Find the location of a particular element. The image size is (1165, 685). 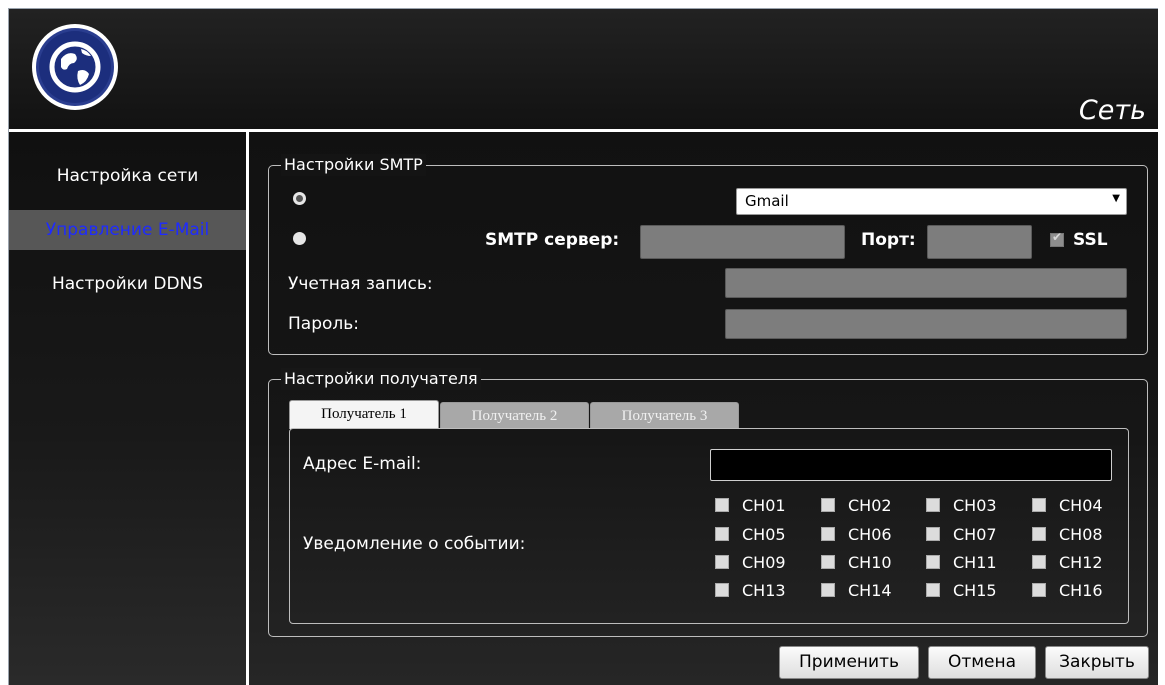

smtp-preset-select: Gmail ▼ is located at coordinates (931, 201).